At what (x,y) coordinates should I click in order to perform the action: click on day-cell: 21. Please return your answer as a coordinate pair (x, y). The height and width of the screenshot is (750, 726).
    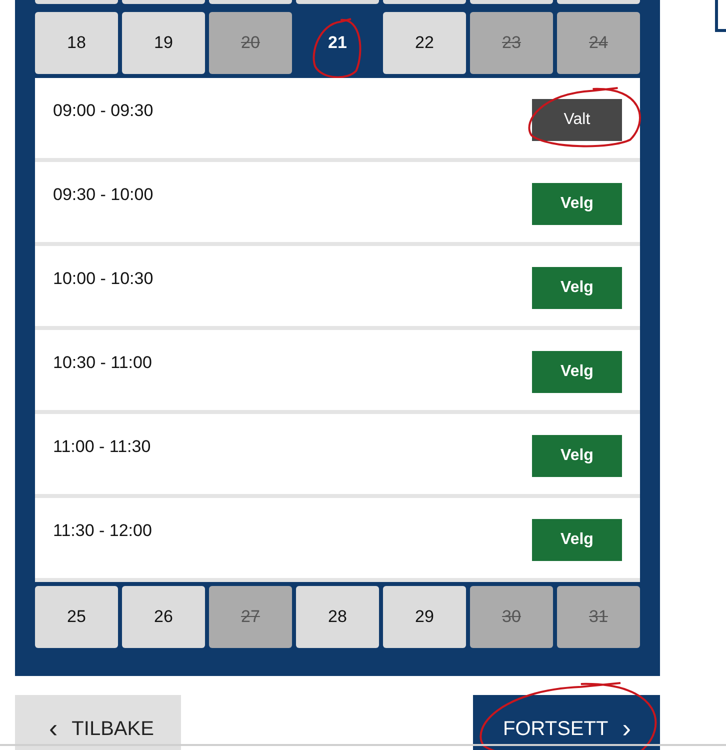
    Looking at the image, I should click on (337, 43).